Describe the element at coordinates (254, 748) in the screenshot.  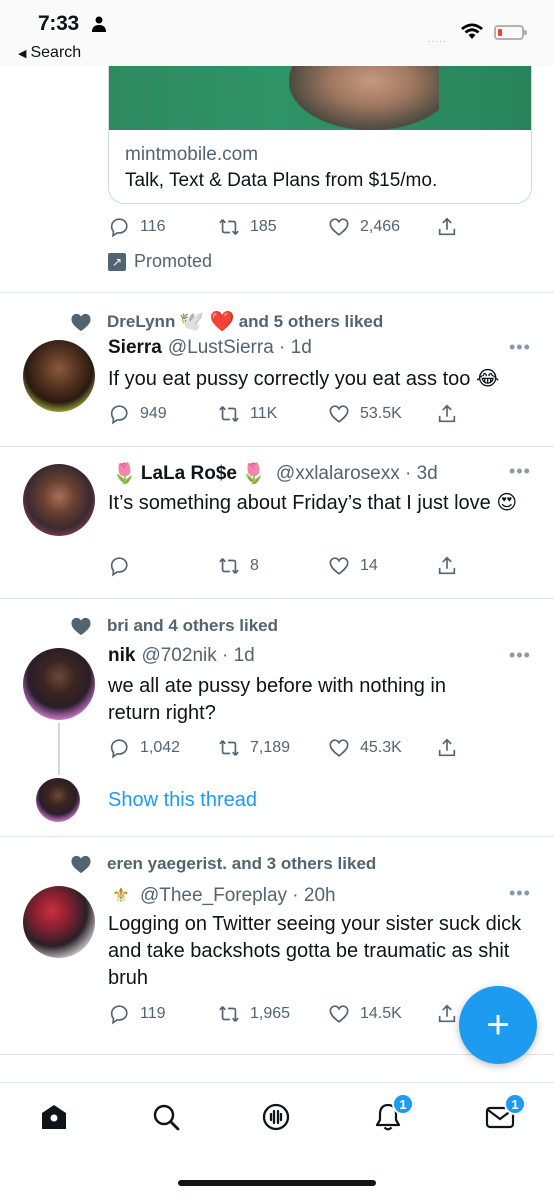
I see `retweet-button: 7,189` at that location.